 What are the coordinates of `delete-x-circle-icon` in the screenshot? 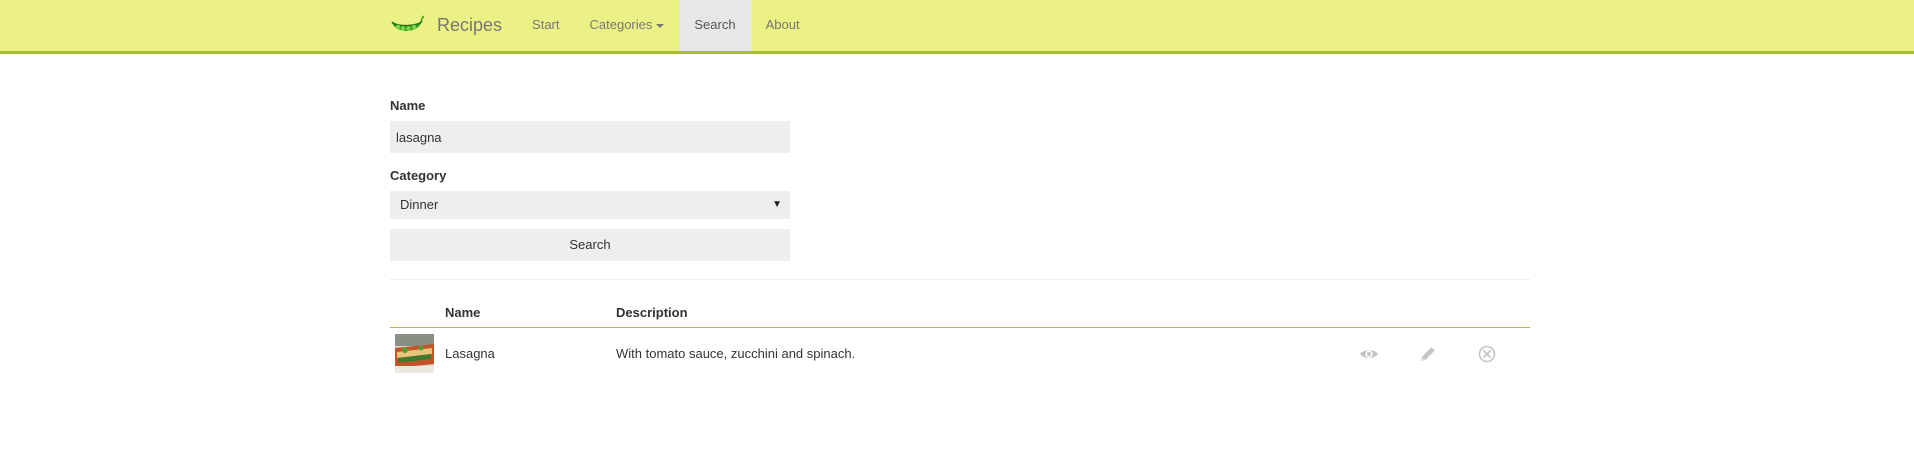 It's located at (1487, 354).